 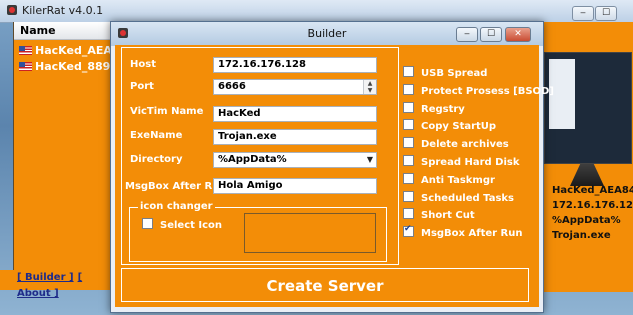 I want to click on main-maximize-button: ☐, so click(x=606, y=13).